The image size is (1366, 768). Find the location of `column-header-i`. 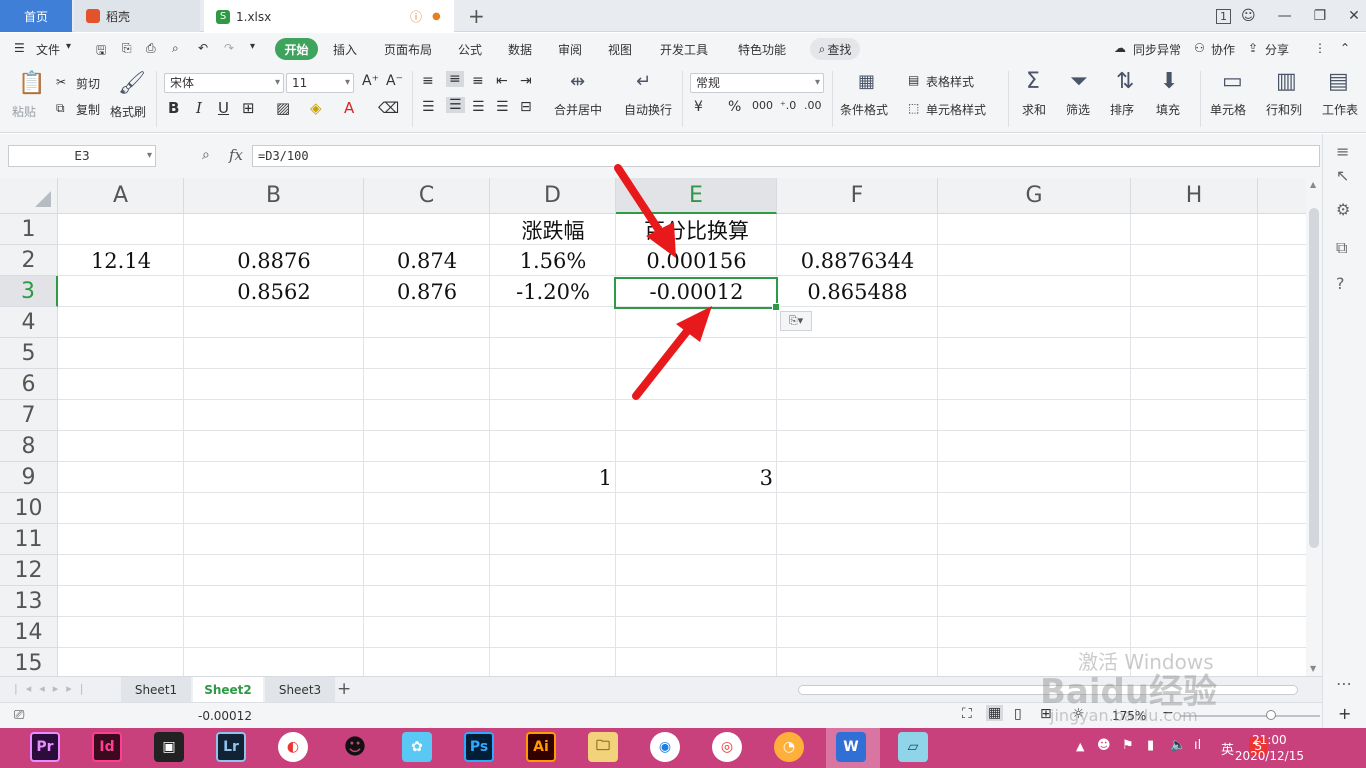

column-header-i is located at coordinates (1282, 196).